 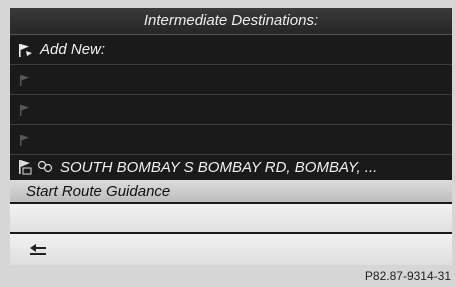 I want to click on figure-caption: P82.87-9314-31, so click(x=407, y=276).